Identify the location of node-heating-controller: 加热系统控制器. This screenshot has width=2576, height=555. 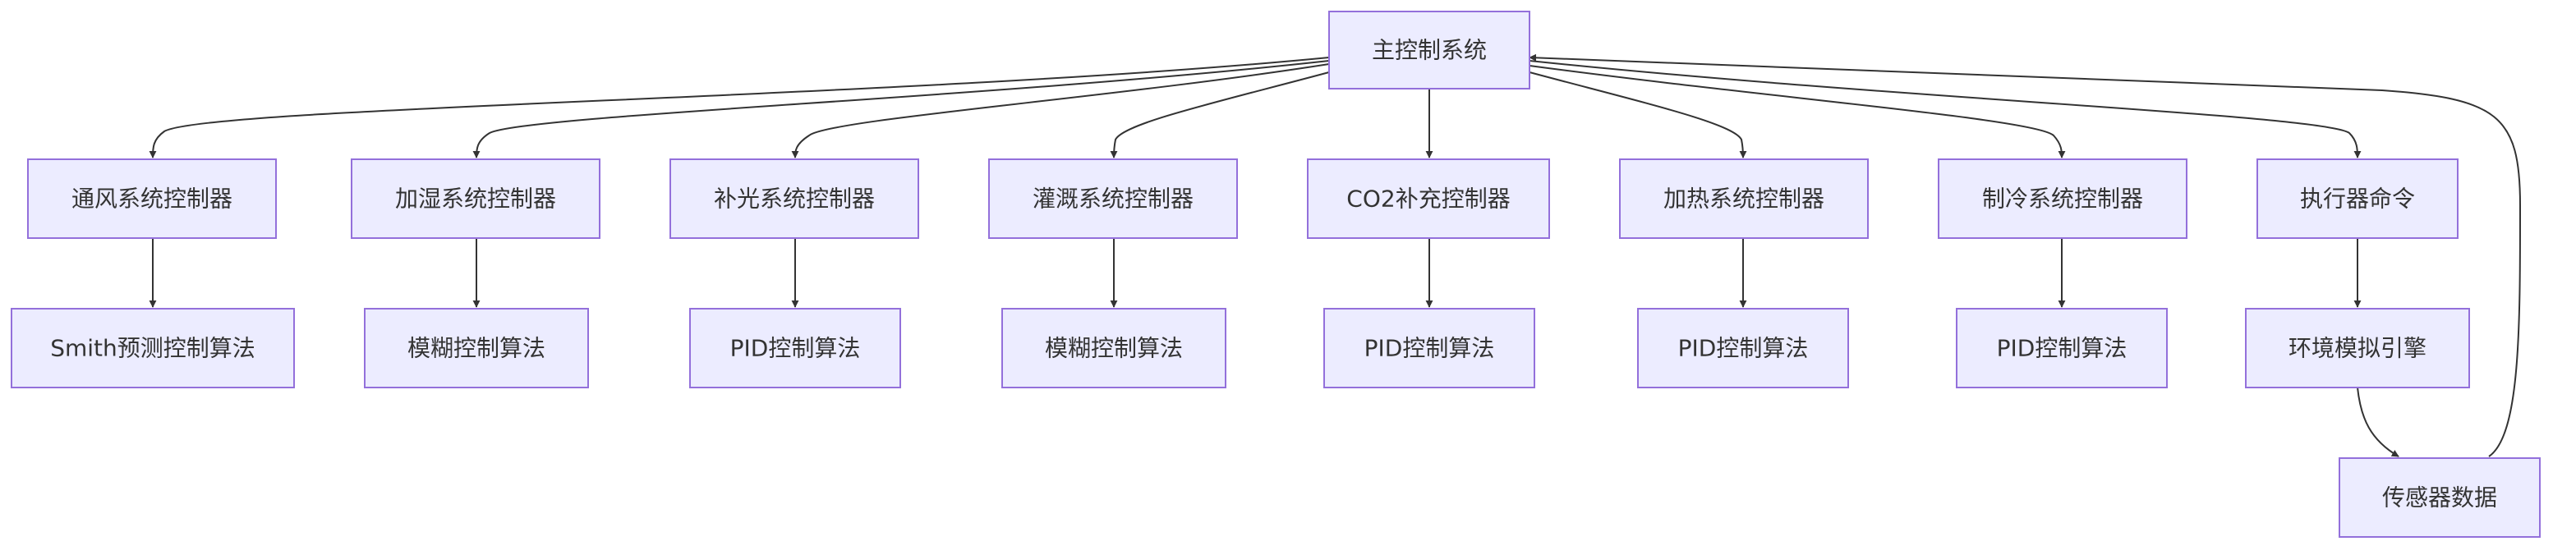
(1744, 199).